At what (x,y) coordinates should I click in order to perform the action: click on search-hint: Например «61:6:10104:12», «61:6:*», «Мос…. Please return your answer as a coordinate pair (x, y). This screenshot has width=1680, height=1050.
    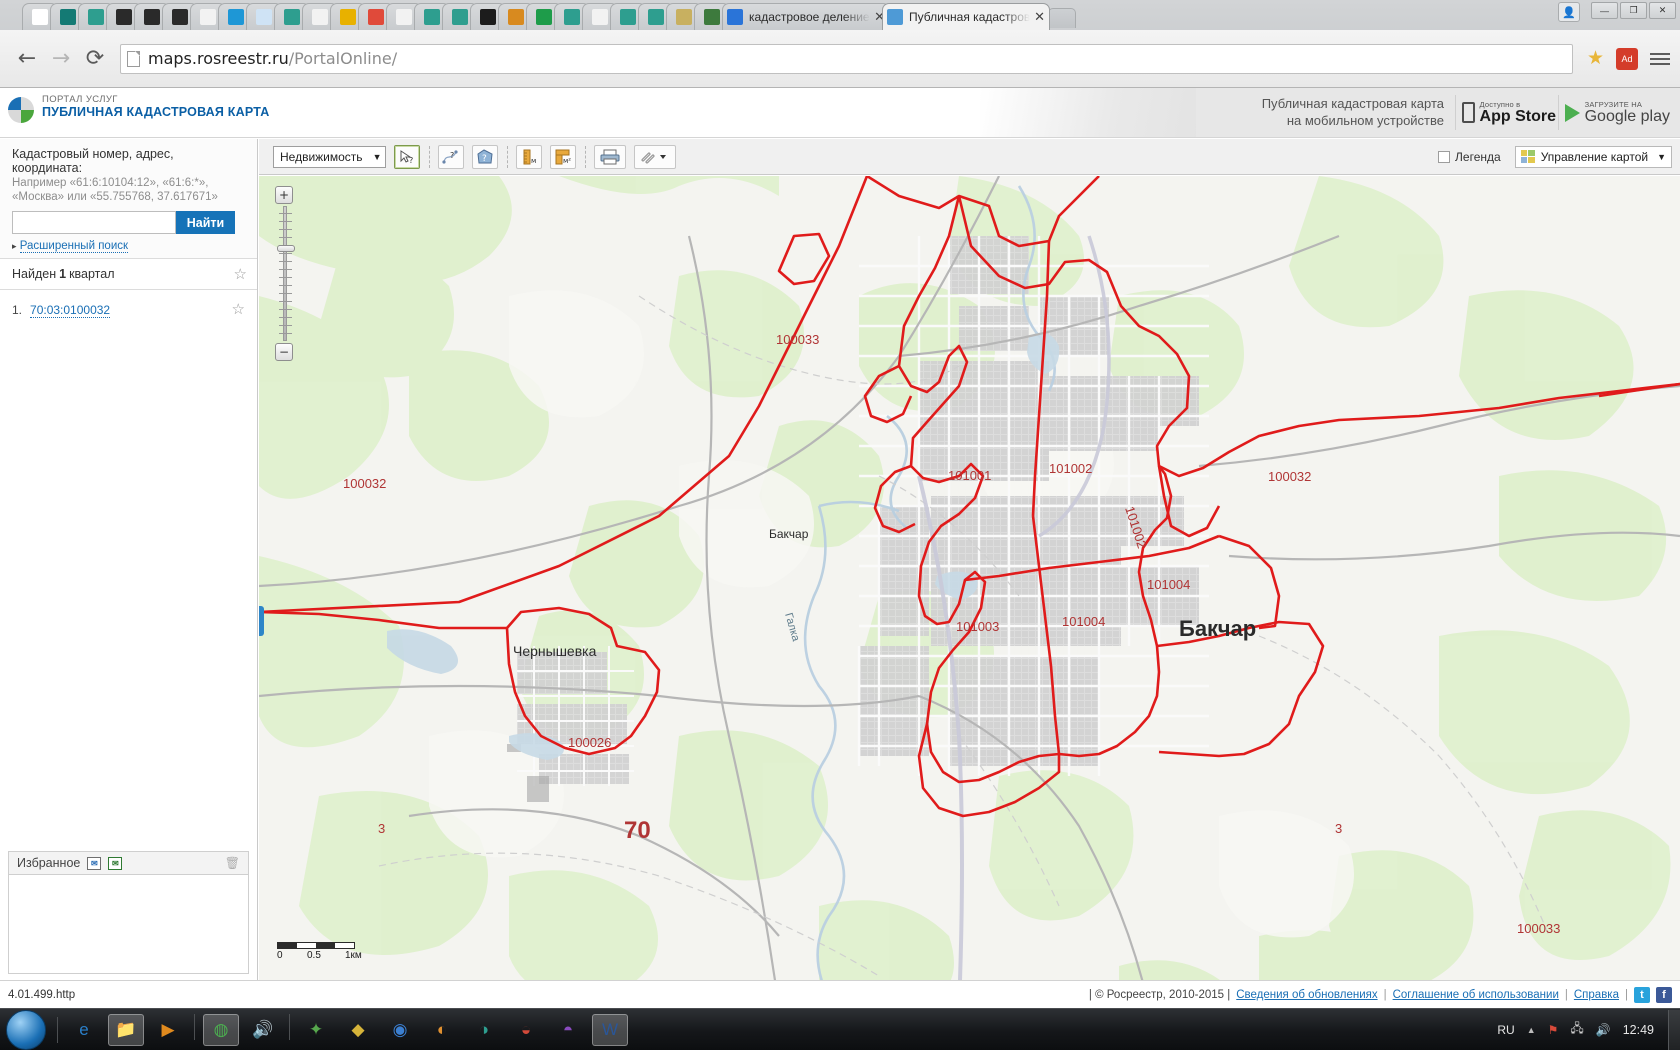
    Looking at the image, I should click on (129, 190).